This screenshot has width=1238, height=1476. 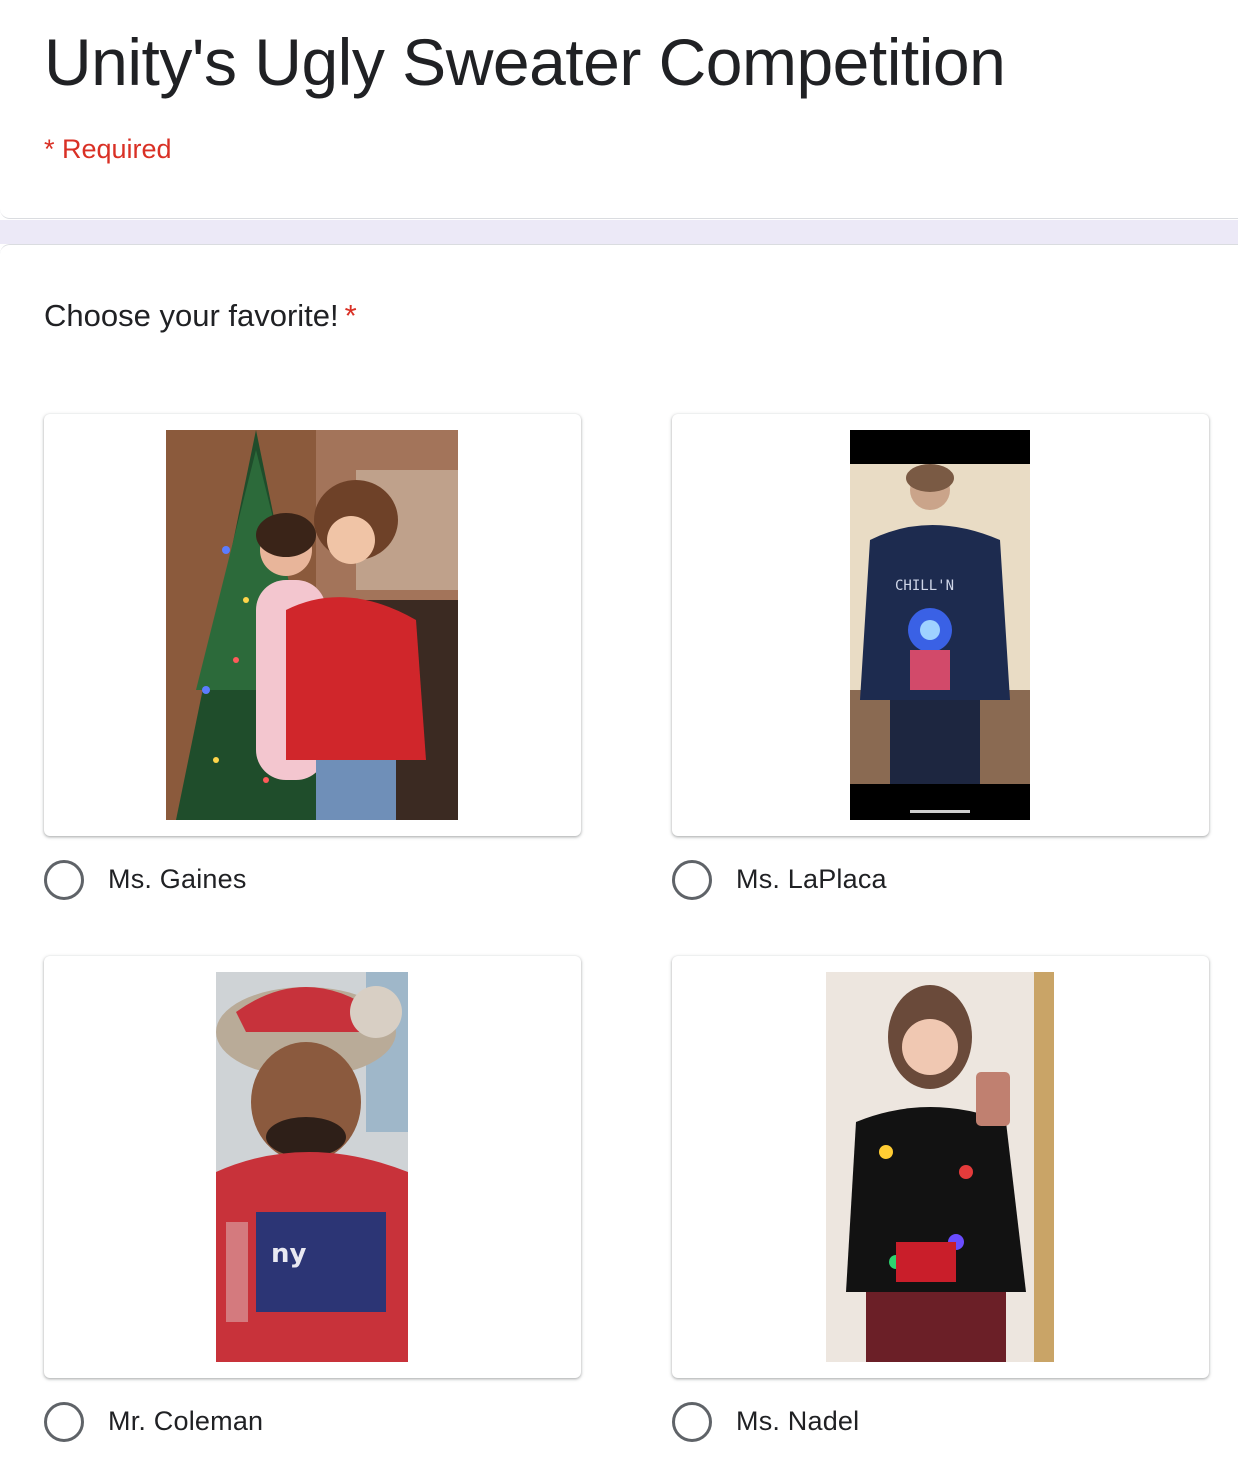 I want to click on question-title: Choose your favorite! *, so click(x=200, y=316).